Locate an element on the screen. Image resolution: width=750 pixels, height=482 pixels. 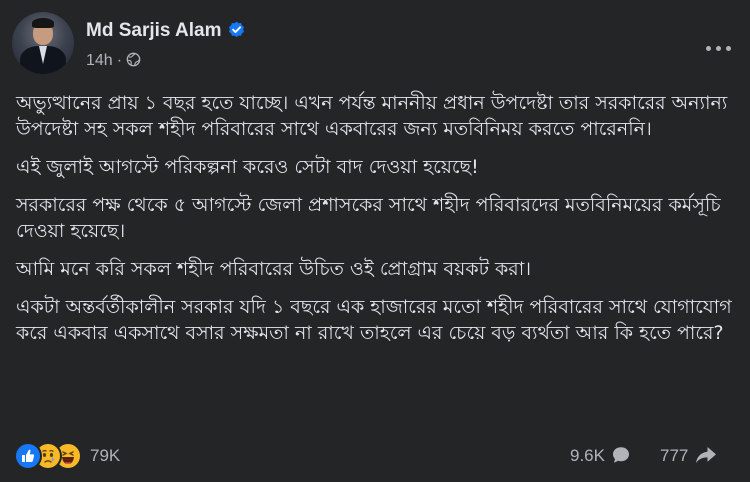
post-footer: 79K 9.6K 777 is located at coordinates (375, 457).